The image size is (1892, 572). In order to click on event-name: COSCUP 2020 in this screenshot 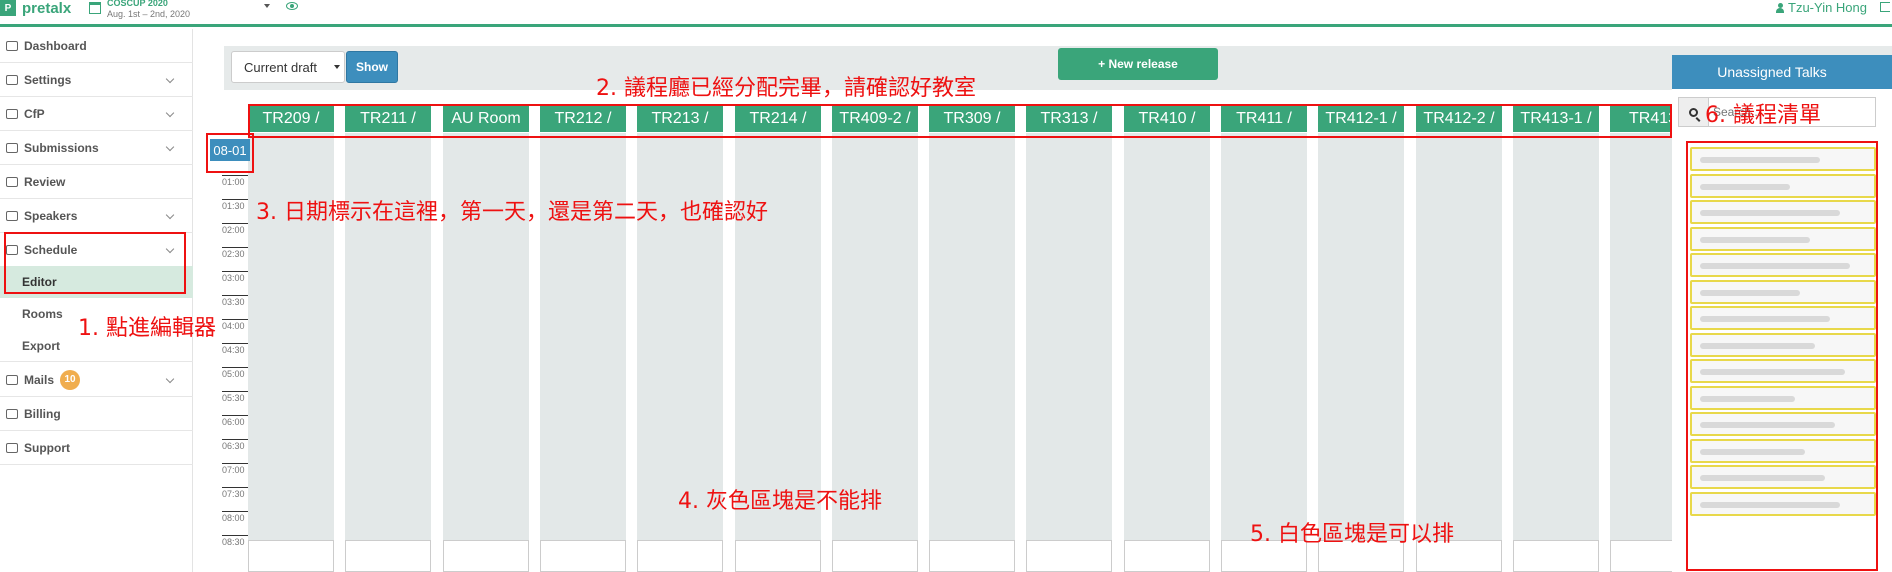, I will do `click(137, 4)`.